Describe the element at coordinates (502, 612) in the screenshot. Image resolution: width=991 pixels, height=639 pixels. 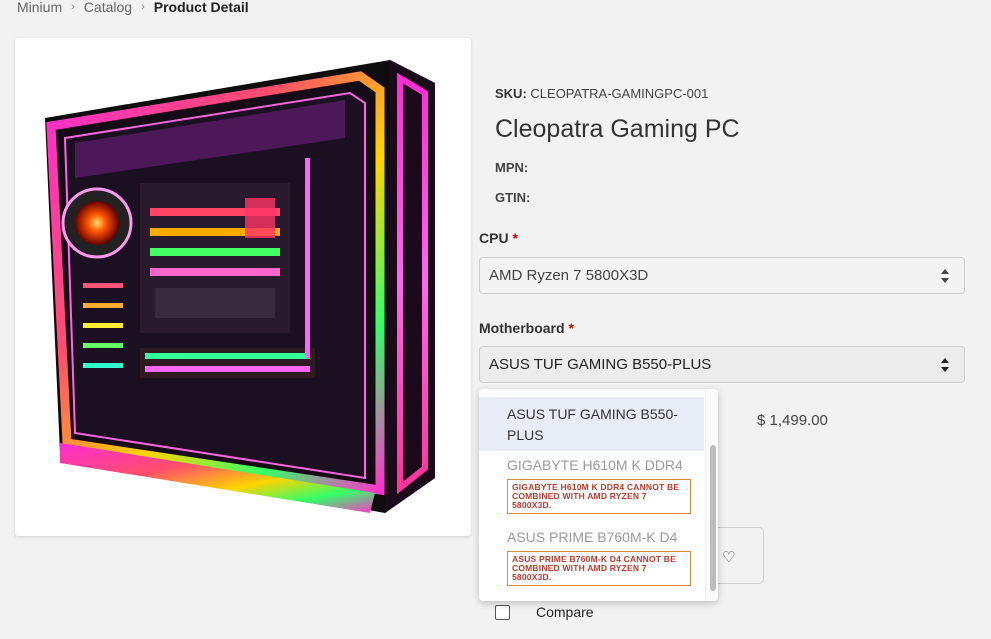
I see `checkbox-icon` at that location.